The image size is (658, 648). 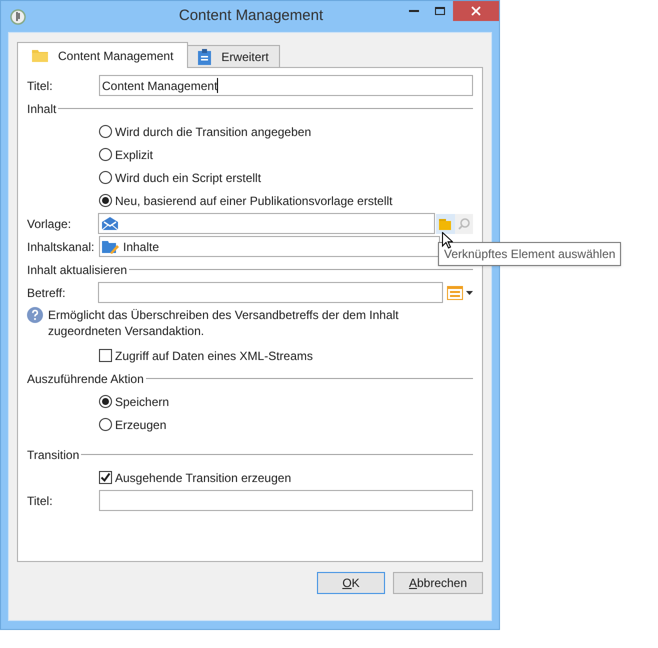 What do you see at coordinates (41, 109) in the screenshot?
I see `section-heading: Inhalt` at bounding box center [41, 109].